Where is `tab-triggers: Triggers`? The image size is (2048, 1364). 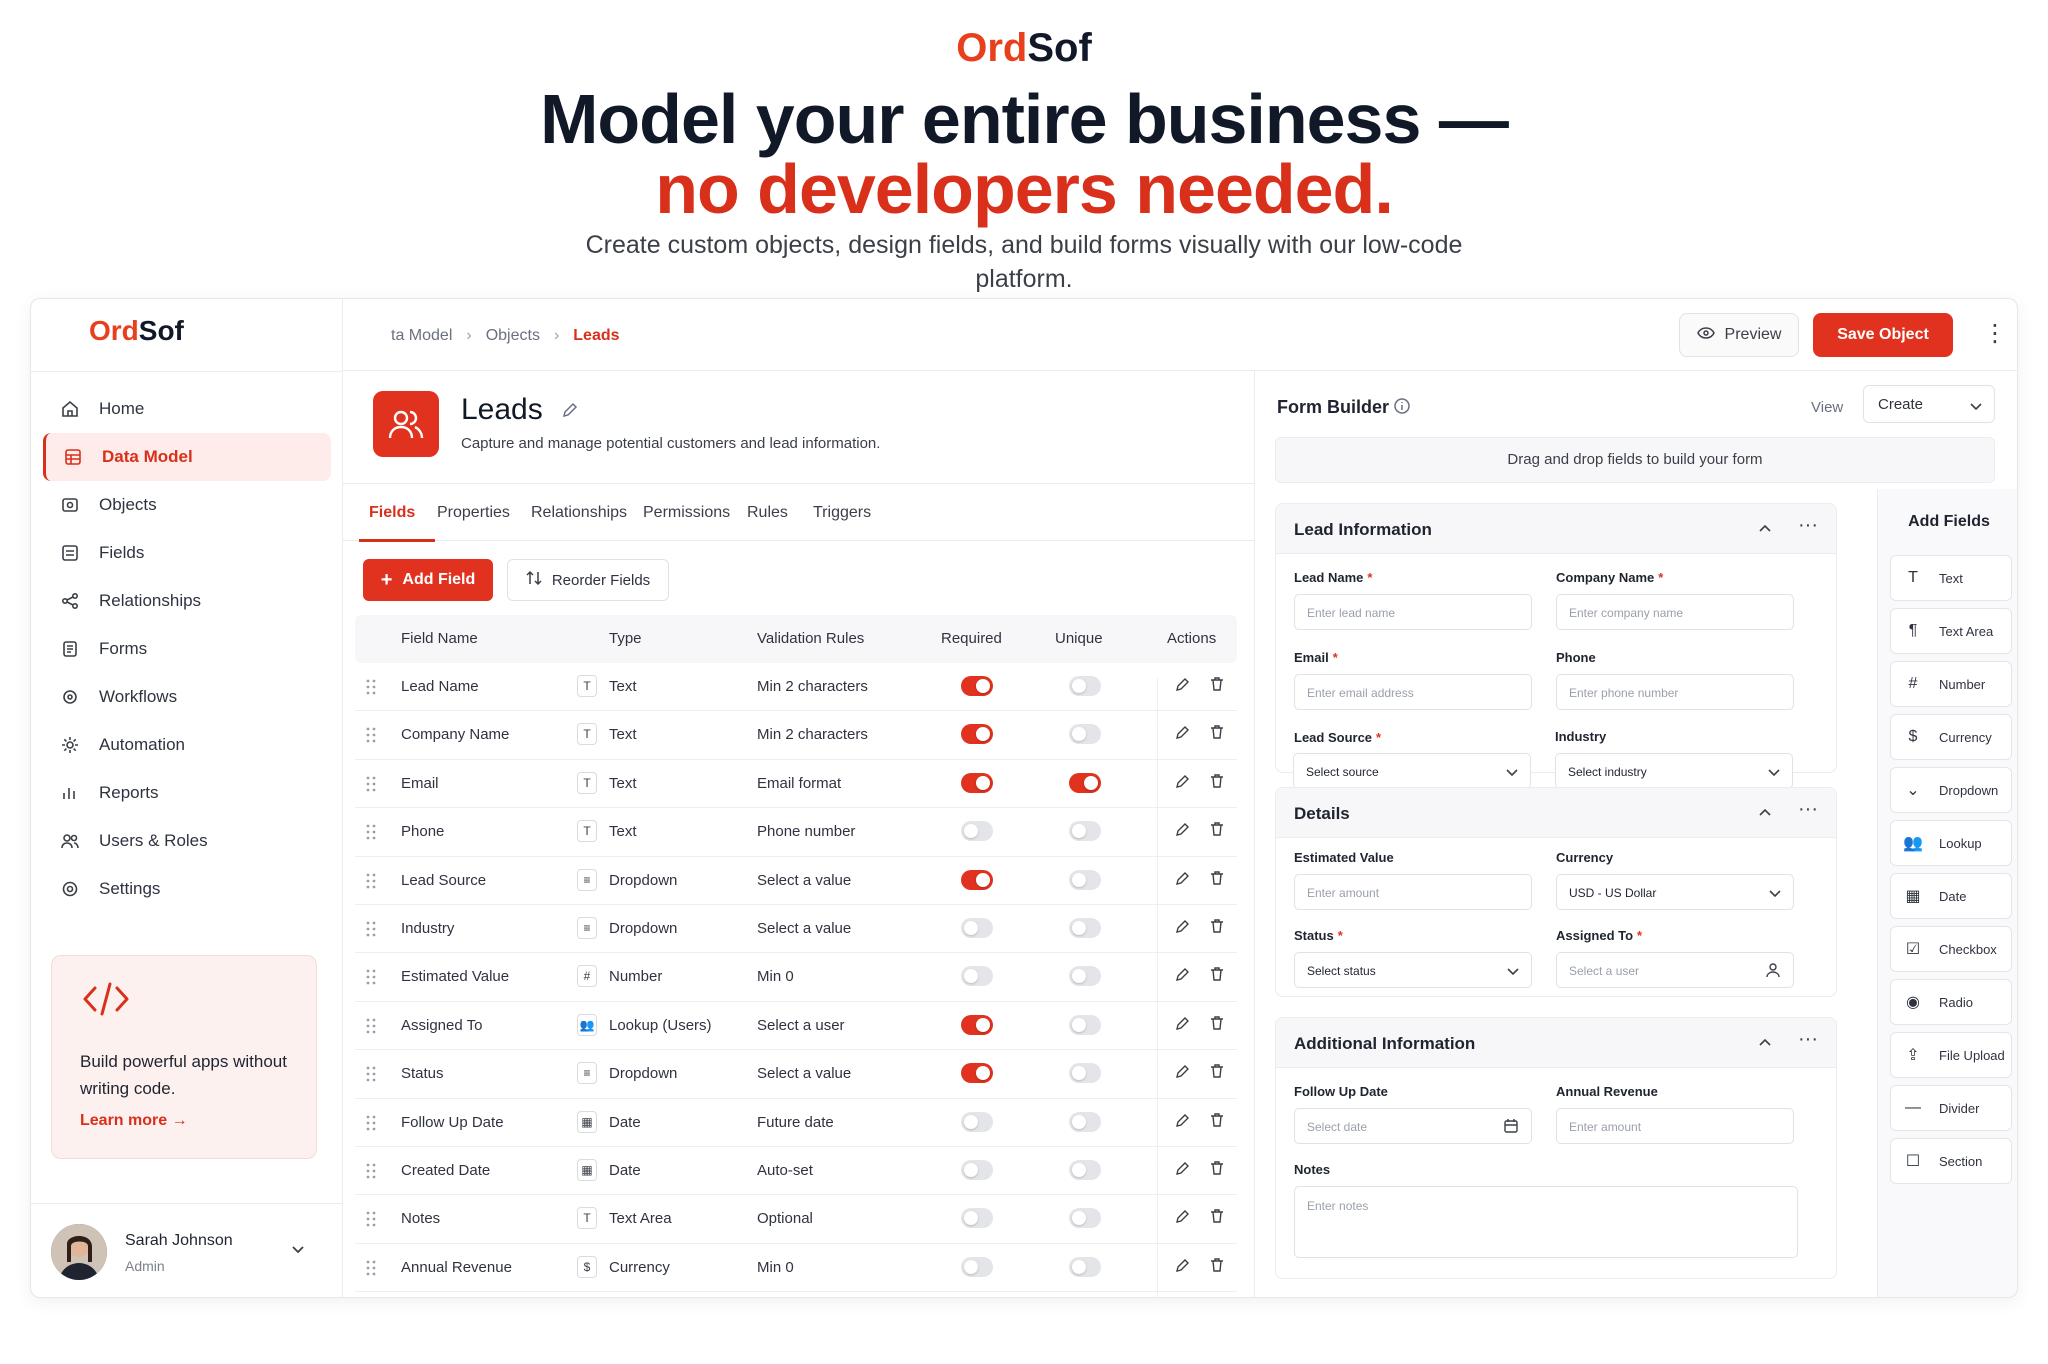 tab-triggers: Triggers is located at coordinates (842, 513).